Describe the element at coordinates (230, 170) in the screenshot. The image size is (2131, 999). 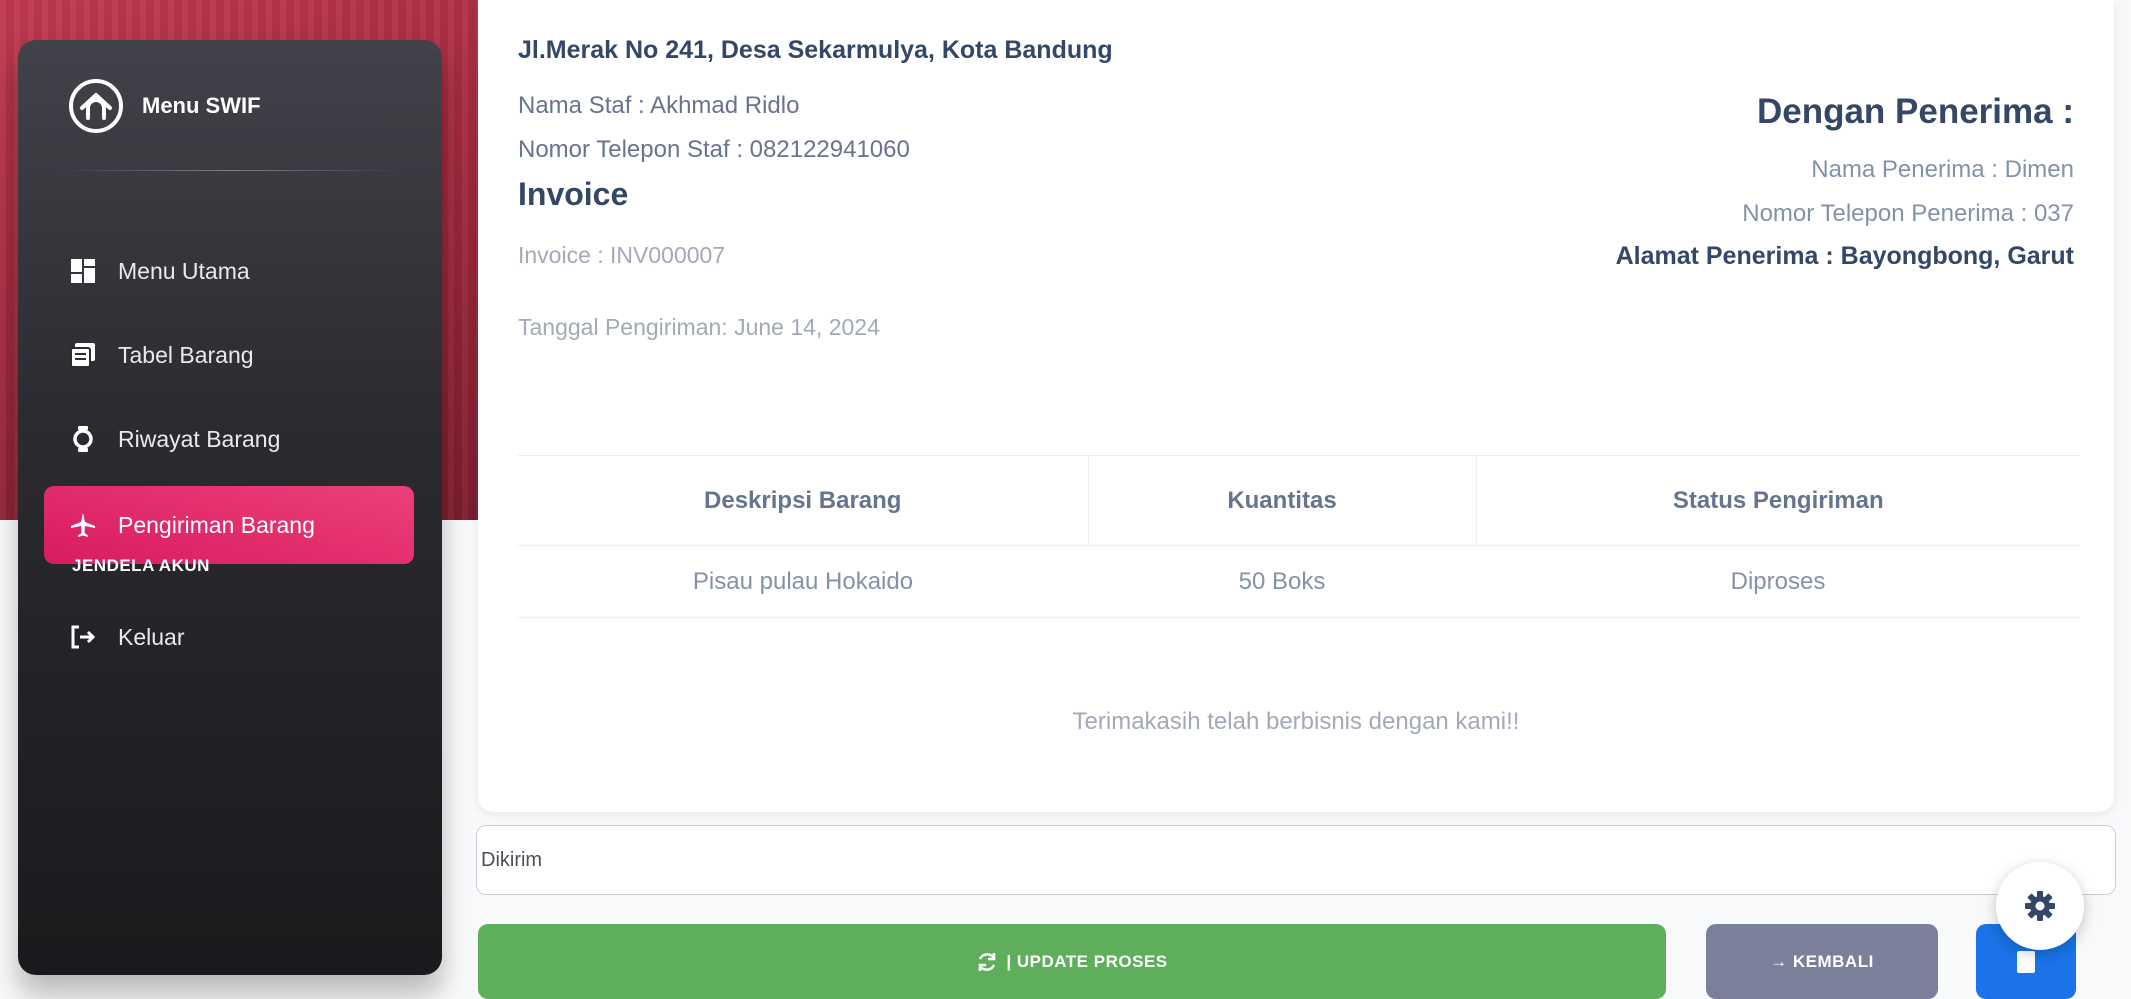
I see `sidebar-divider` at that location.